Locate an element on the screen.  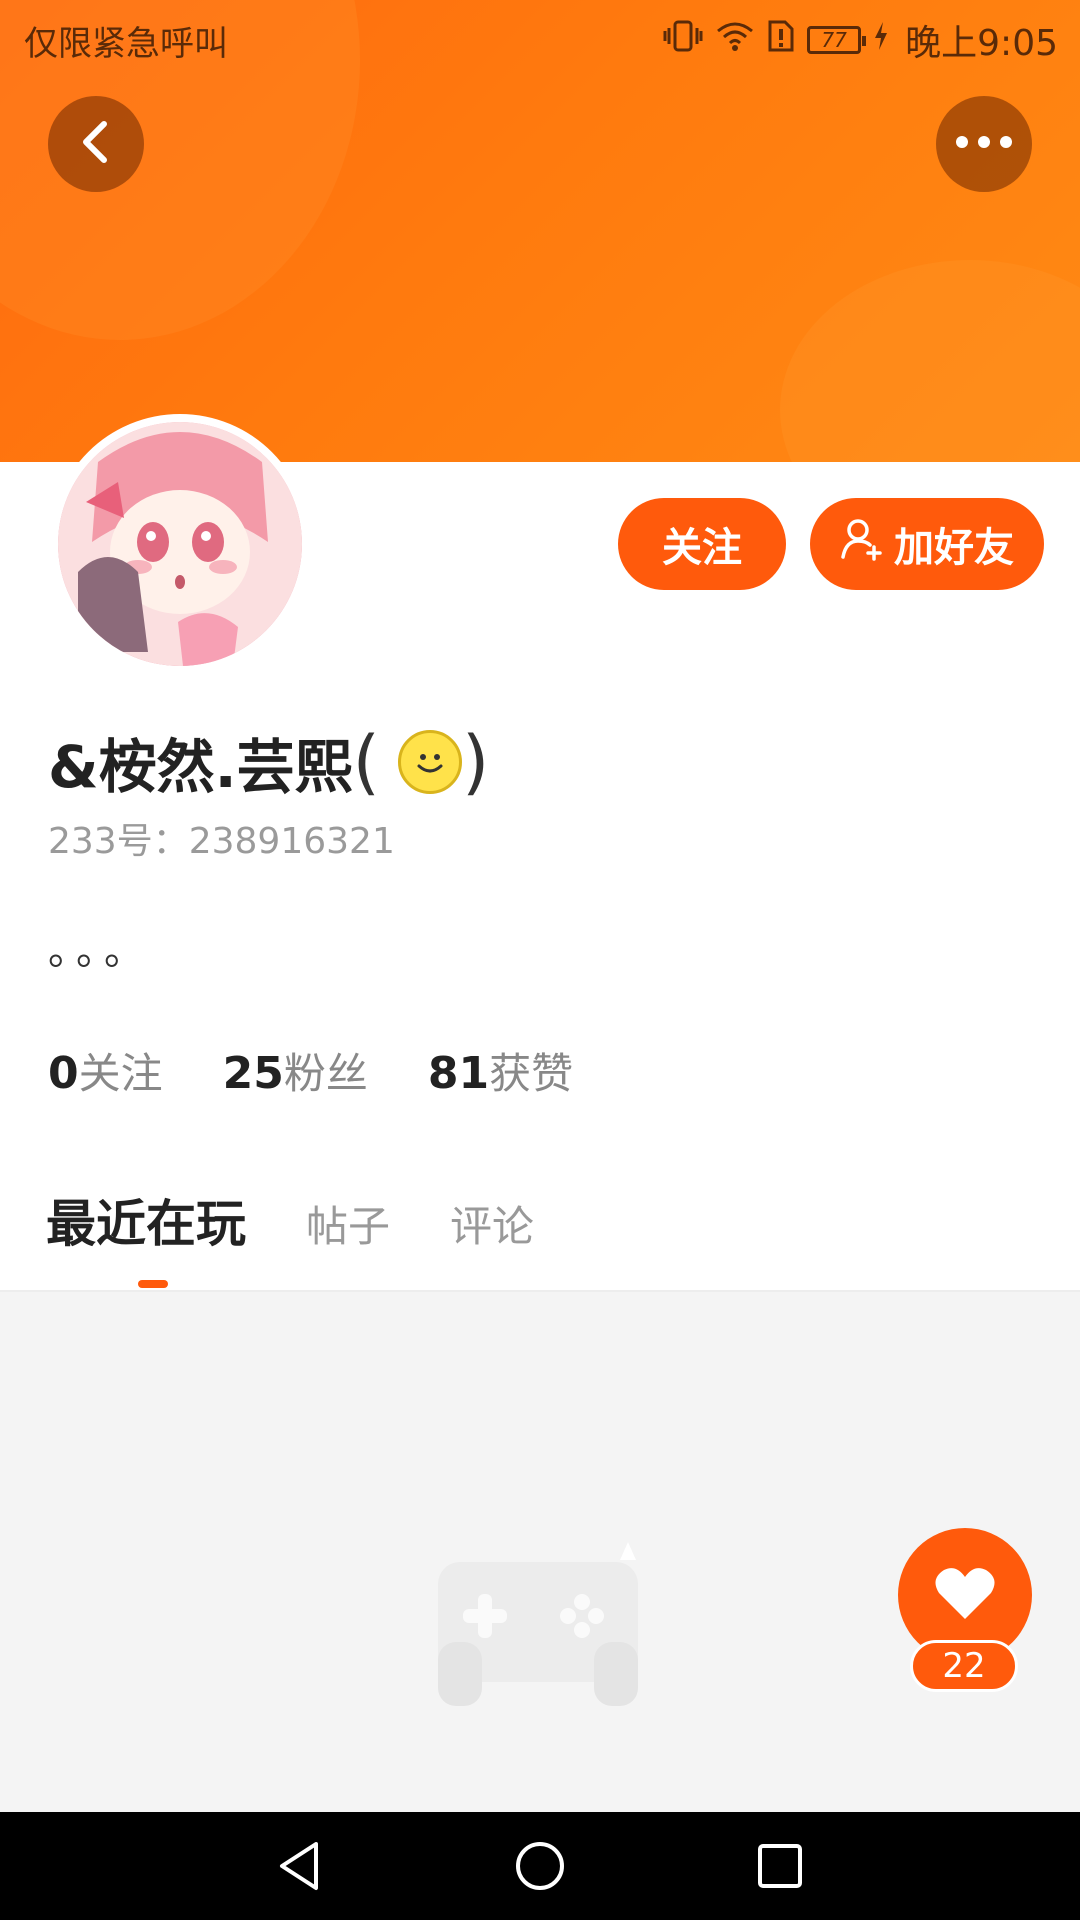
user-bio: 。。。 is located at coordinates (100, 951).